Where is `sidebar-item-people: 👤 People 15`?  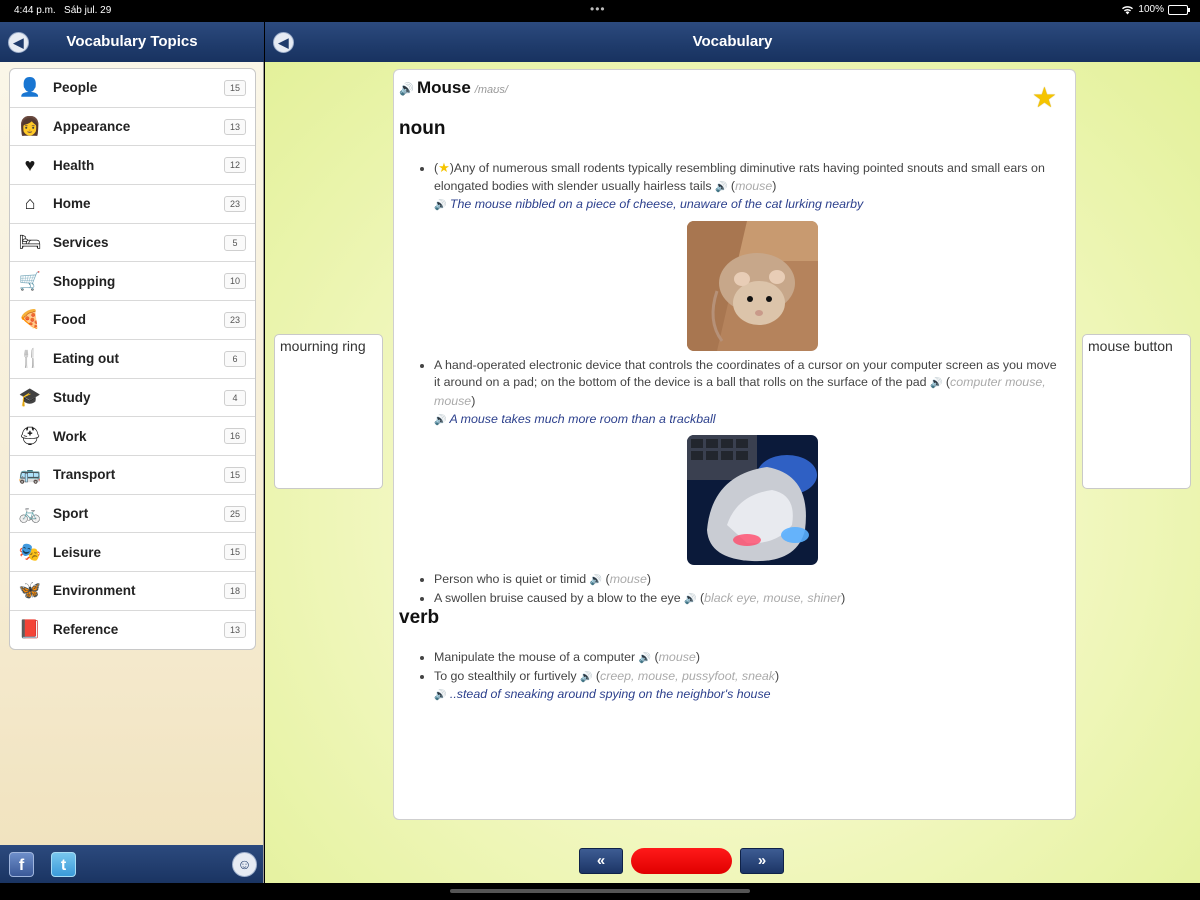 sidebar-item-people: 👤 People 15 is located at coordinates (132, 88).